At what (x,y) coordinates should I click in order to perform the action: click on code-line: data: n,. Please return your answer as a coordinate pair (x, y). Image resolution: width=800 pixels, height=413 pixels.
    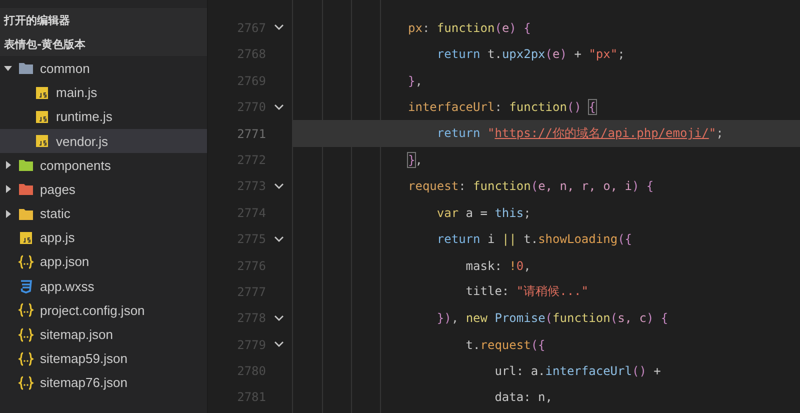
    Looking at the image, I should click on (523, 397).